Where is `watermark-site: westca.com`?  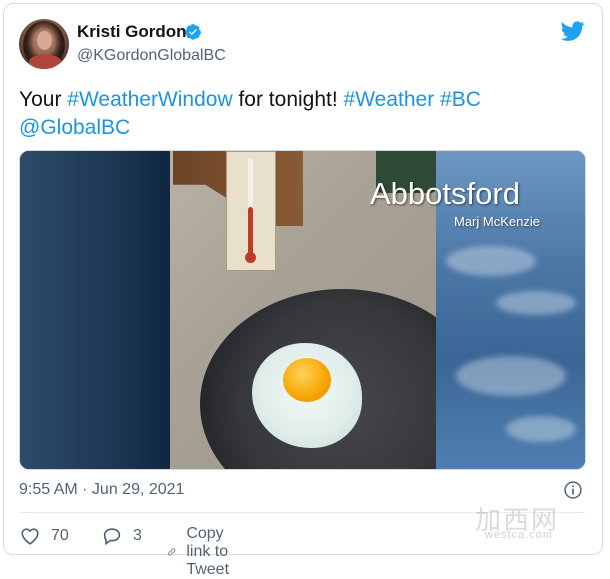 watermark-site: westca.com is located at coordinates (519, 535).